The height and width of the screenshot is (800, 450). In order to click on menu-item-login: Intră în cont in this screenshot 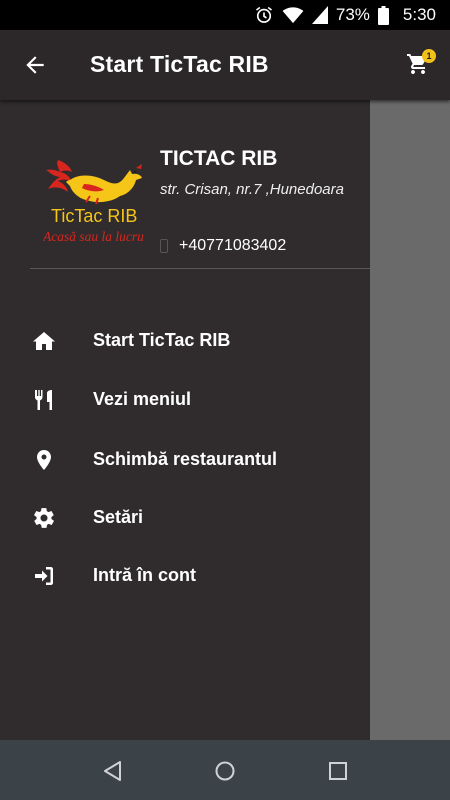, I will do `click(185, 576)`.